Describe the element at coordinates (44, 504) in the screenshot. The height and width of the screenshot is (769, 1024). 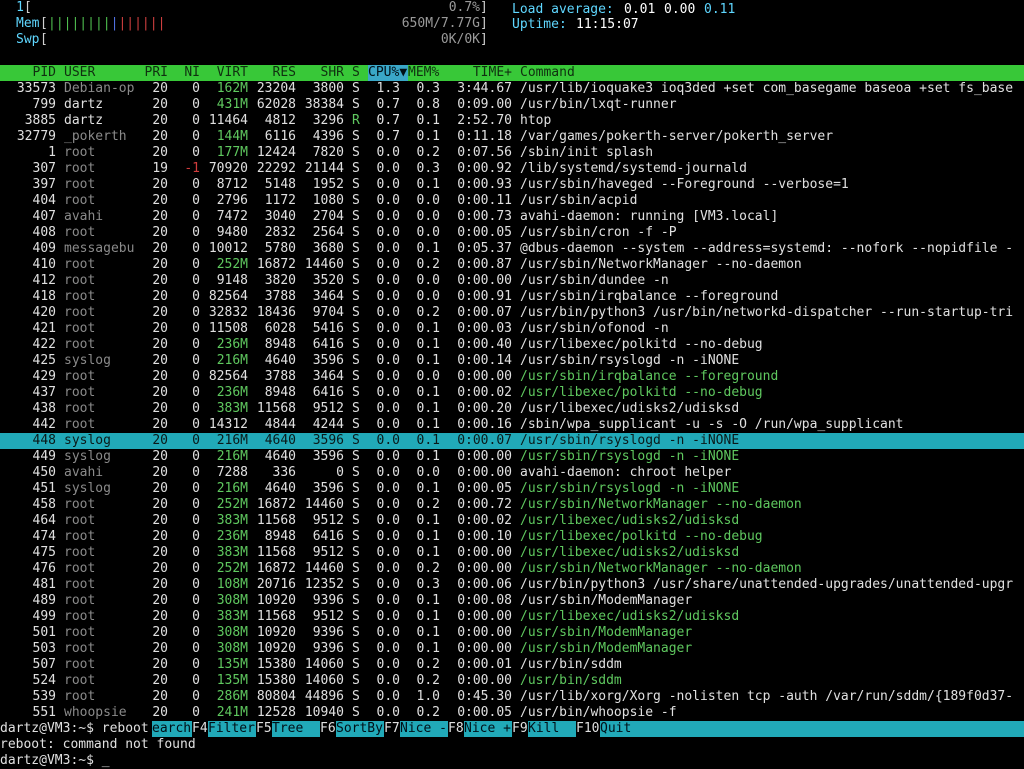
I see `process-pid: 458` at that location.